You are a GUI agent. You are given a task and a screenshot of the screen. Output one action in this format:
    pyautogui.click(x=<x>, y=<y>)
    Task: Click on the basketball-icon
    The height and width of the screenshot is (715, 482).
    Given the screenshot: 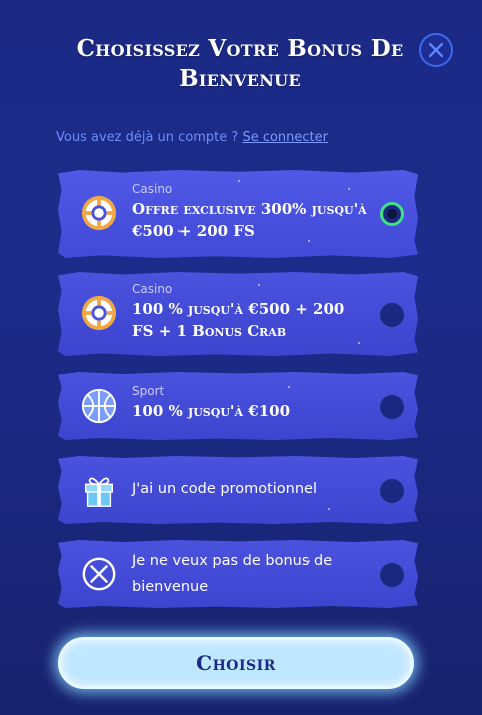 What is the action you would take?
    pyautogui.click(x=99, y=406)
    